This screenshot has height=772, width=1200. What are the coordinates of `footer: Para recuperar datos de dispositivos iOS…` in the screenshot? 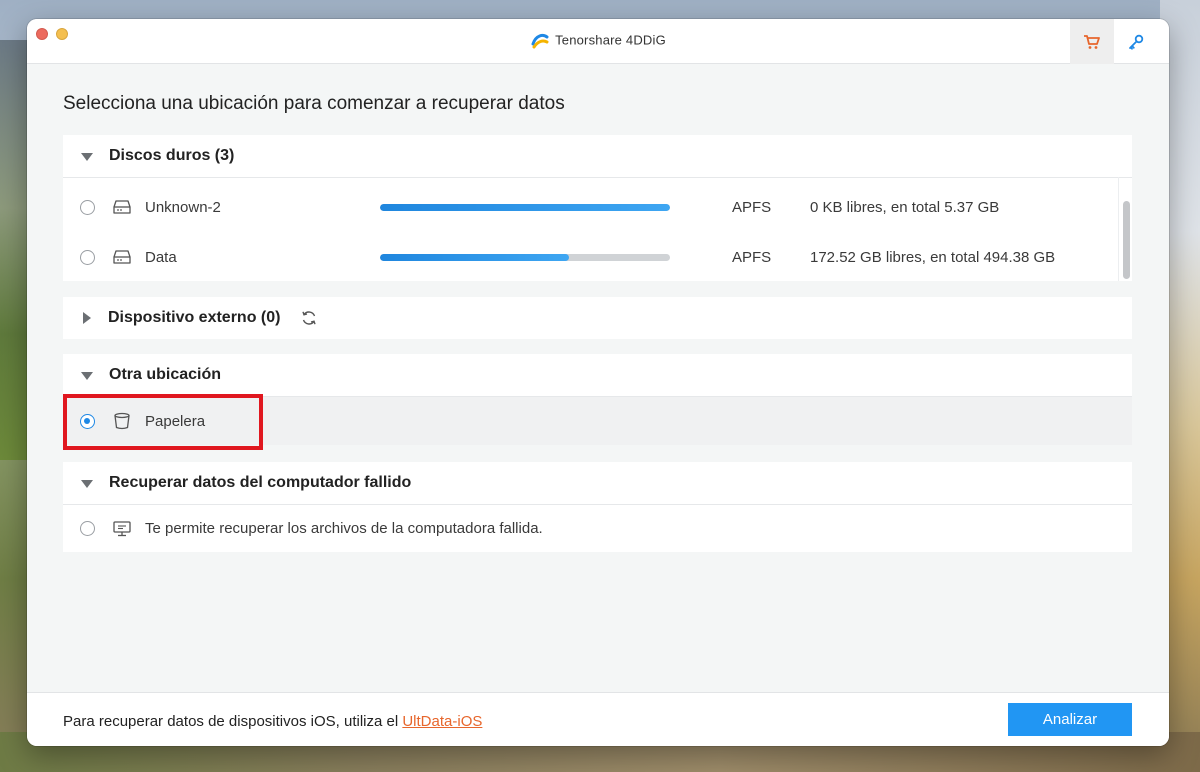 It's located at (598, 719).